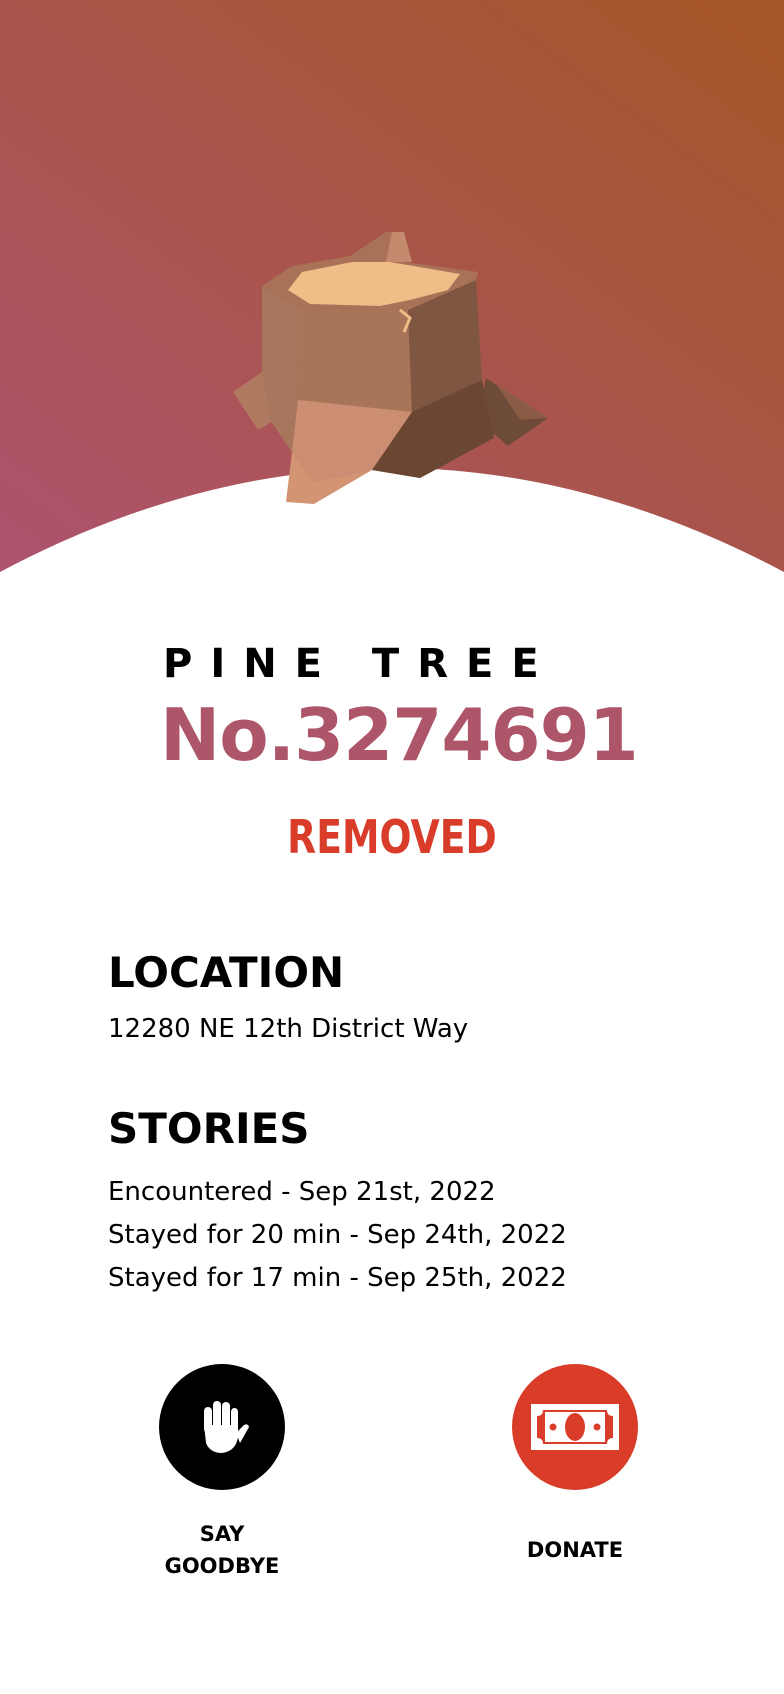 Image resolution: width=784 pixels, height=1694 pixels. What do you see at coordinates (575, 1550) in the screenshot?
I see `donate-label: DONATE` at bounding box center [575, 1550].